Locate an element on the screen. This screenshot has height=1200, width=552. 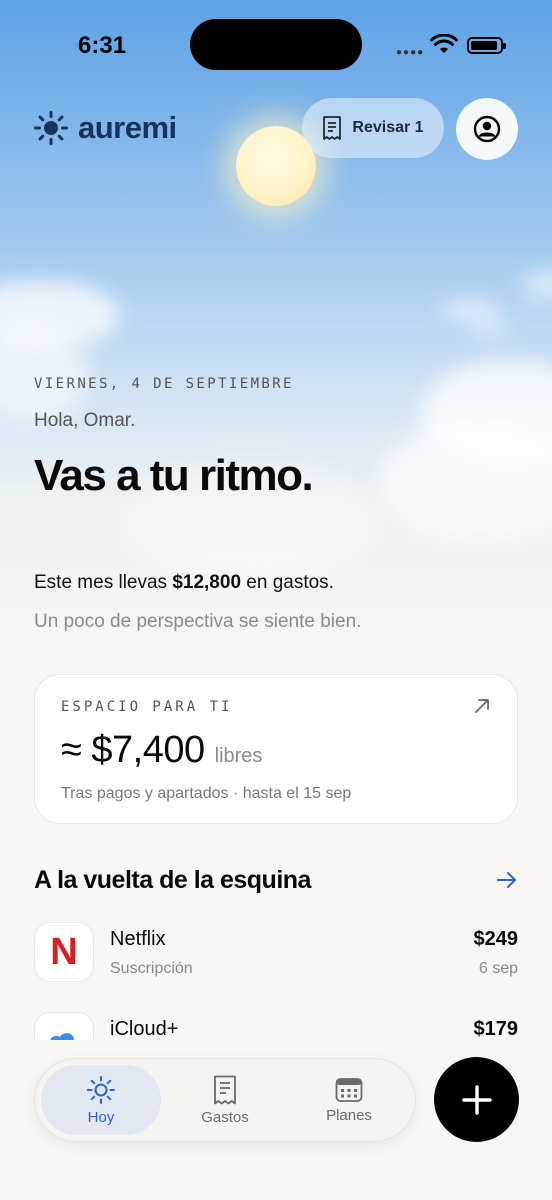
space-card-amount-suffix: libres is located at coordinates (238, 756).